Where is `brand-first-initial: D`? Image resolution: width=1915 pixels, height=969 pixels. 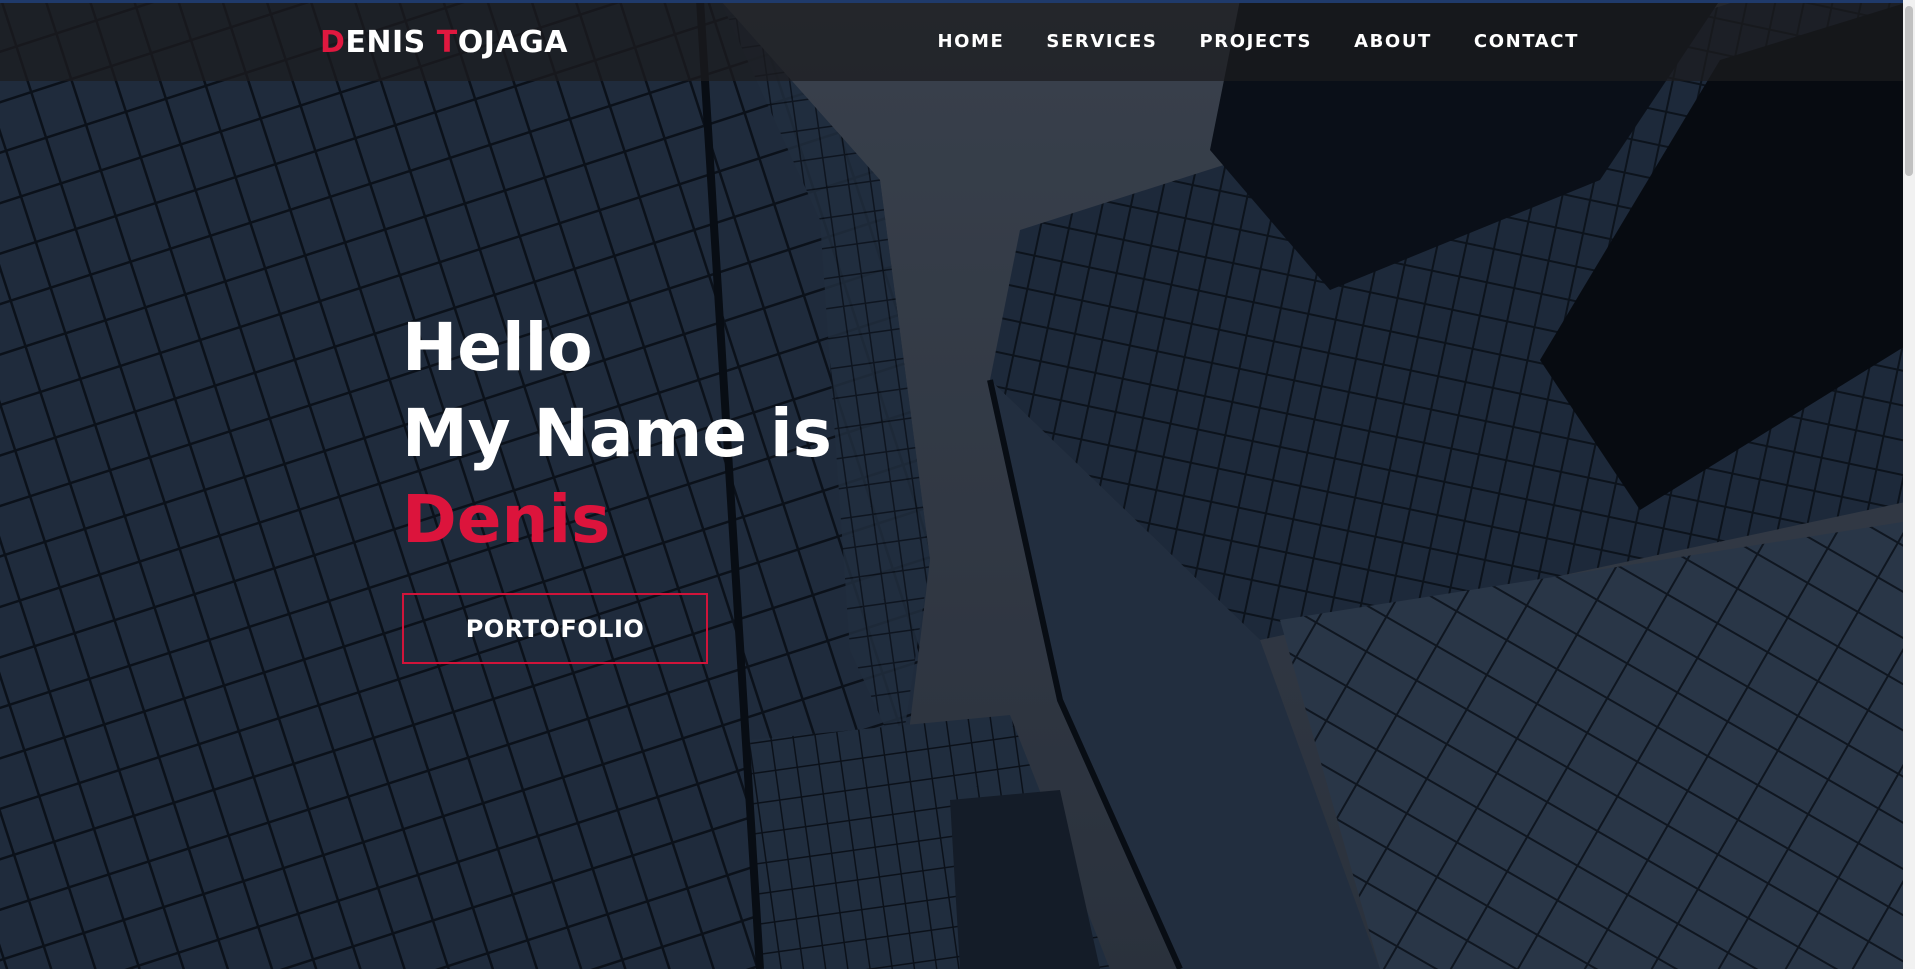
brand-first-initial: D is located at coordinates (333, 42).